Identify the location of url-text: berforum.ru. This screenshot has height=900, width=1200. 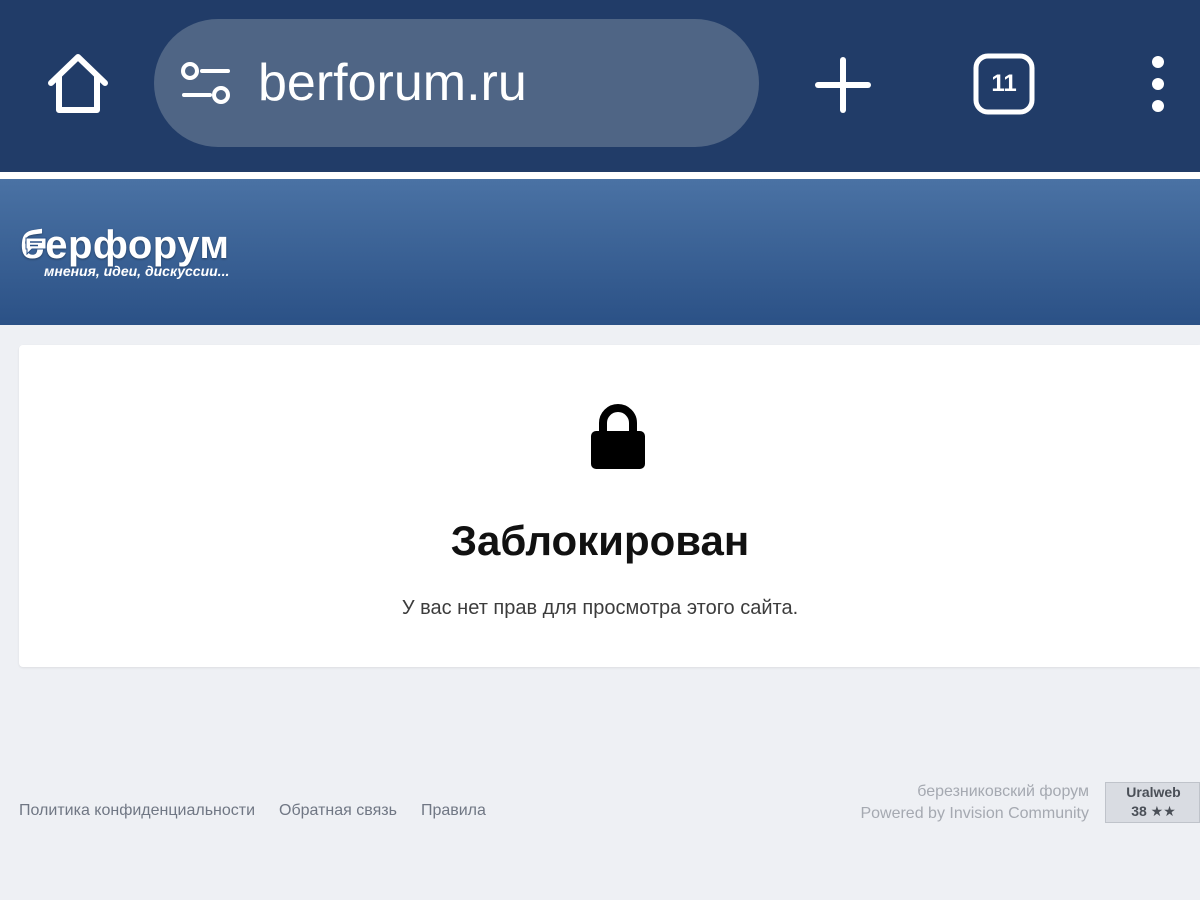
(392, 83).